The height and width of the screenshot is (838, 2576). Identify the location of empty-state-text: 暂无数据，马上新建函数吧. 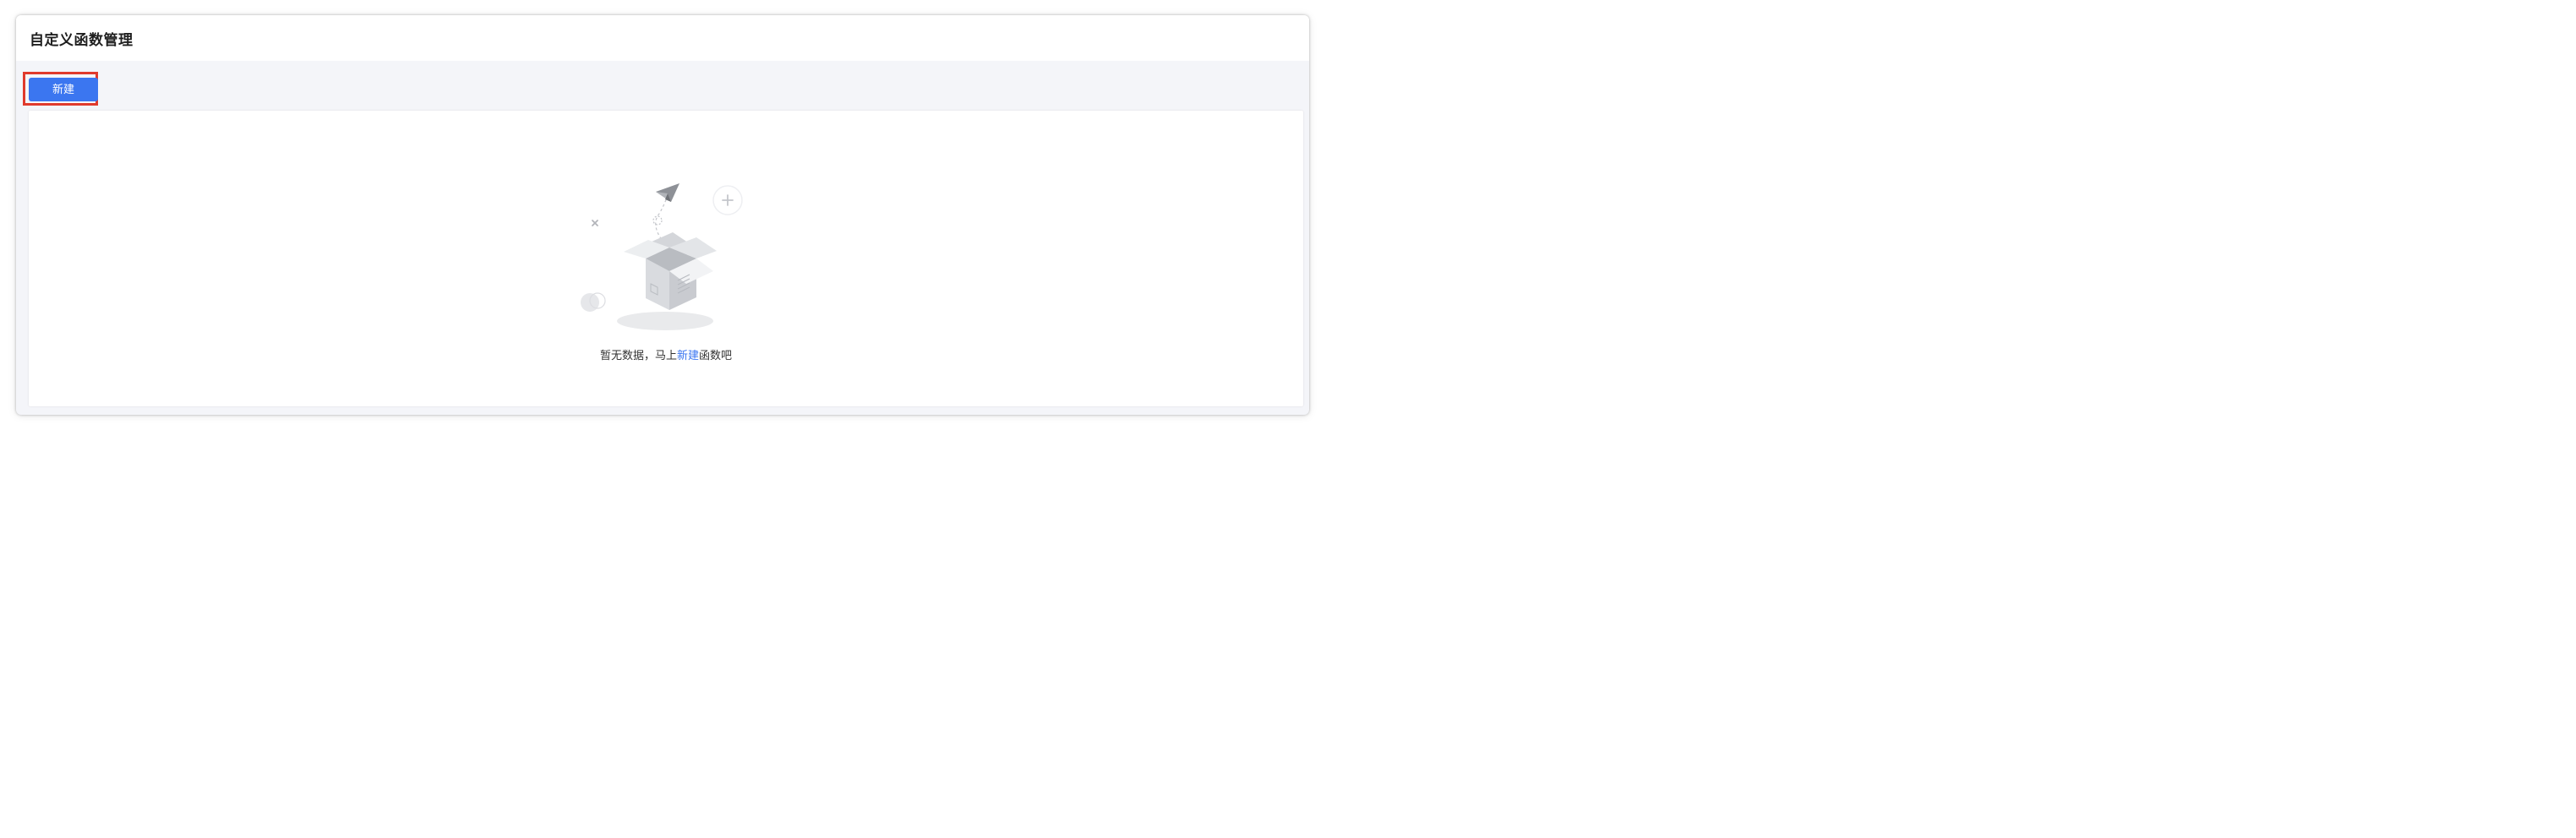
(666, 354).